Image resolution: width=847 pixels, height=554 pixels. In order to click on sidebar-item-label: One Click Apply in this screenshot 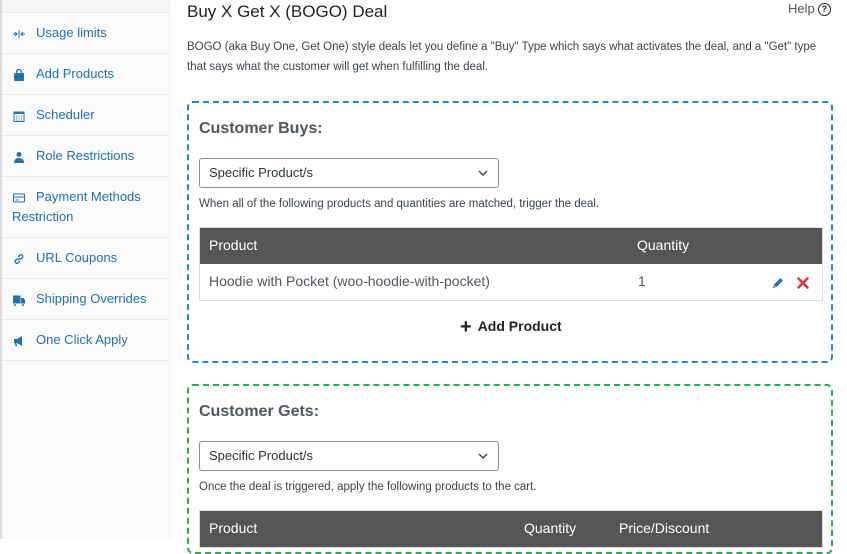, I will do `click(82, 339)`.